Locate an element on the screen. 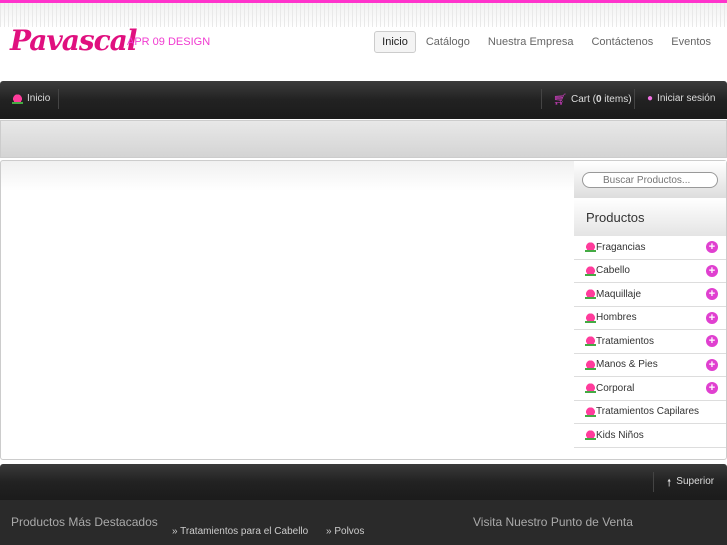 The height and width of the screenshot is (545, 727). footer-link: » Polvos is located at coordinates (345, 531).